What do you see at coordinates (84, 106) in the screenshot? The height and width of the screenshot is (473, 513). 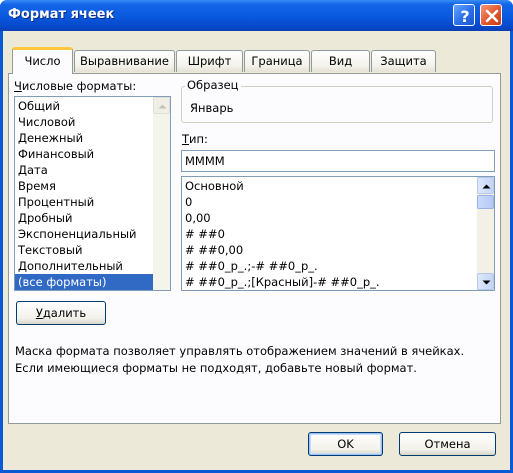 I see `list-item: Общий` at bounding box center [84, 106].